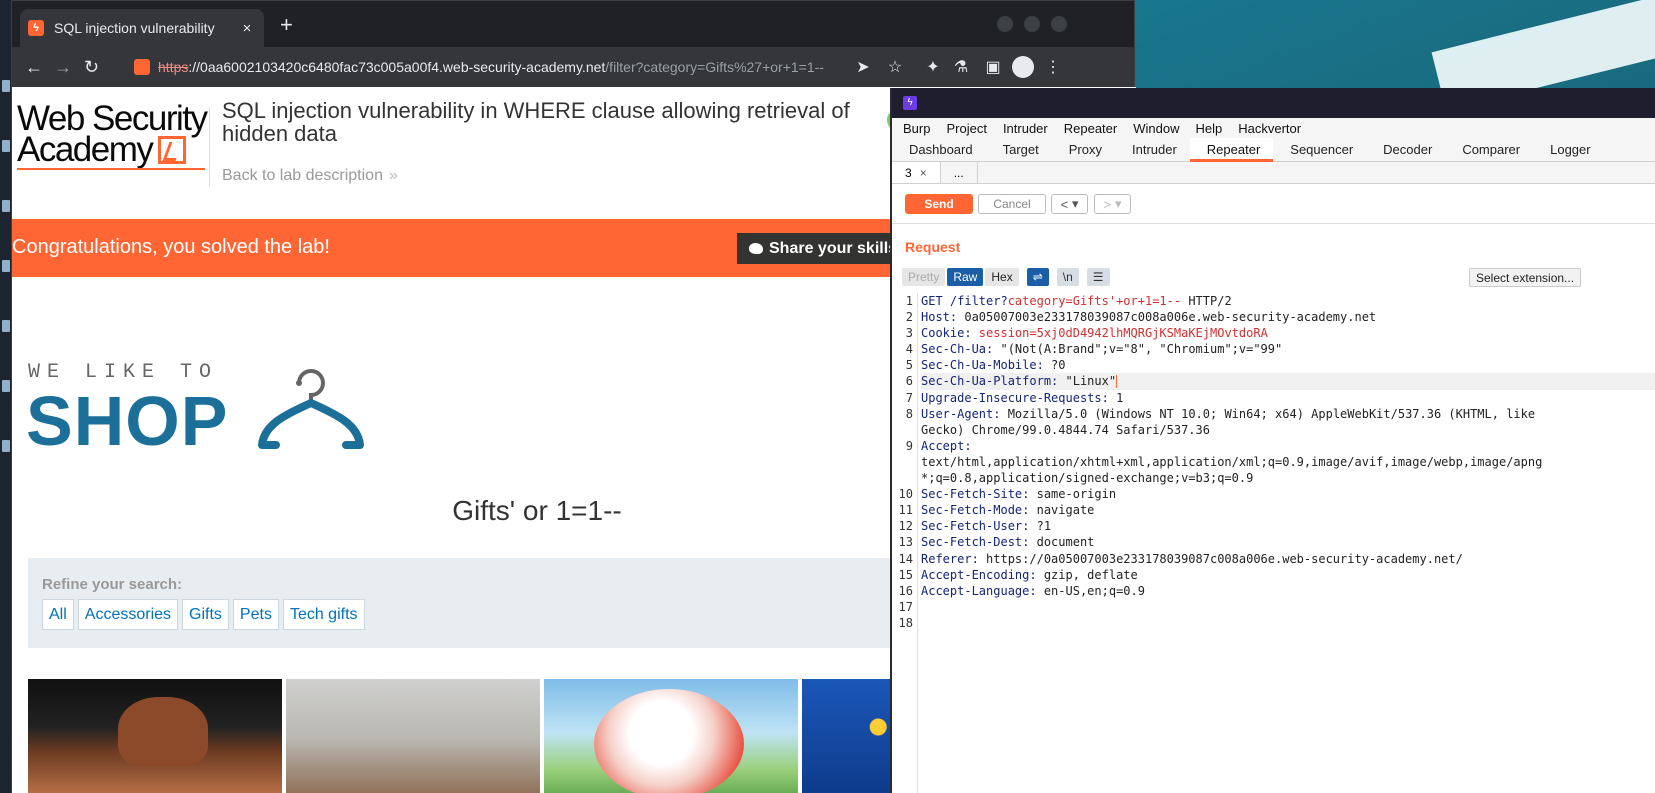 Image resolution: width=1655 pixels, height=793 pixels. What do you see at coordinates (1273, 103) in the screenshot?
I see `burp-titlebar: ϟ` at bounding box center [1273, 103].